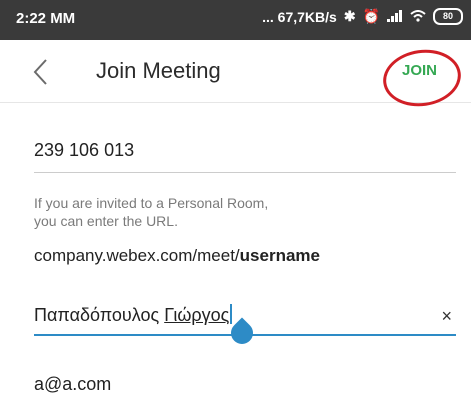 Image resolution: width=471 pixels, height=396 pixels. Describe the element at coordinates (99, 315) in the screenshot. I see `name-part-1: Παπαδόπουλος` at that location.